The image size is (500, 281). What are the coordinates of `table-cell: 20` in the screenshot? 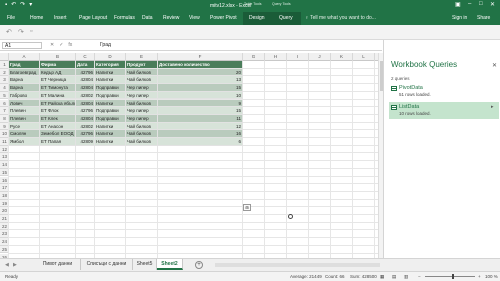 It's located at (200, 72).